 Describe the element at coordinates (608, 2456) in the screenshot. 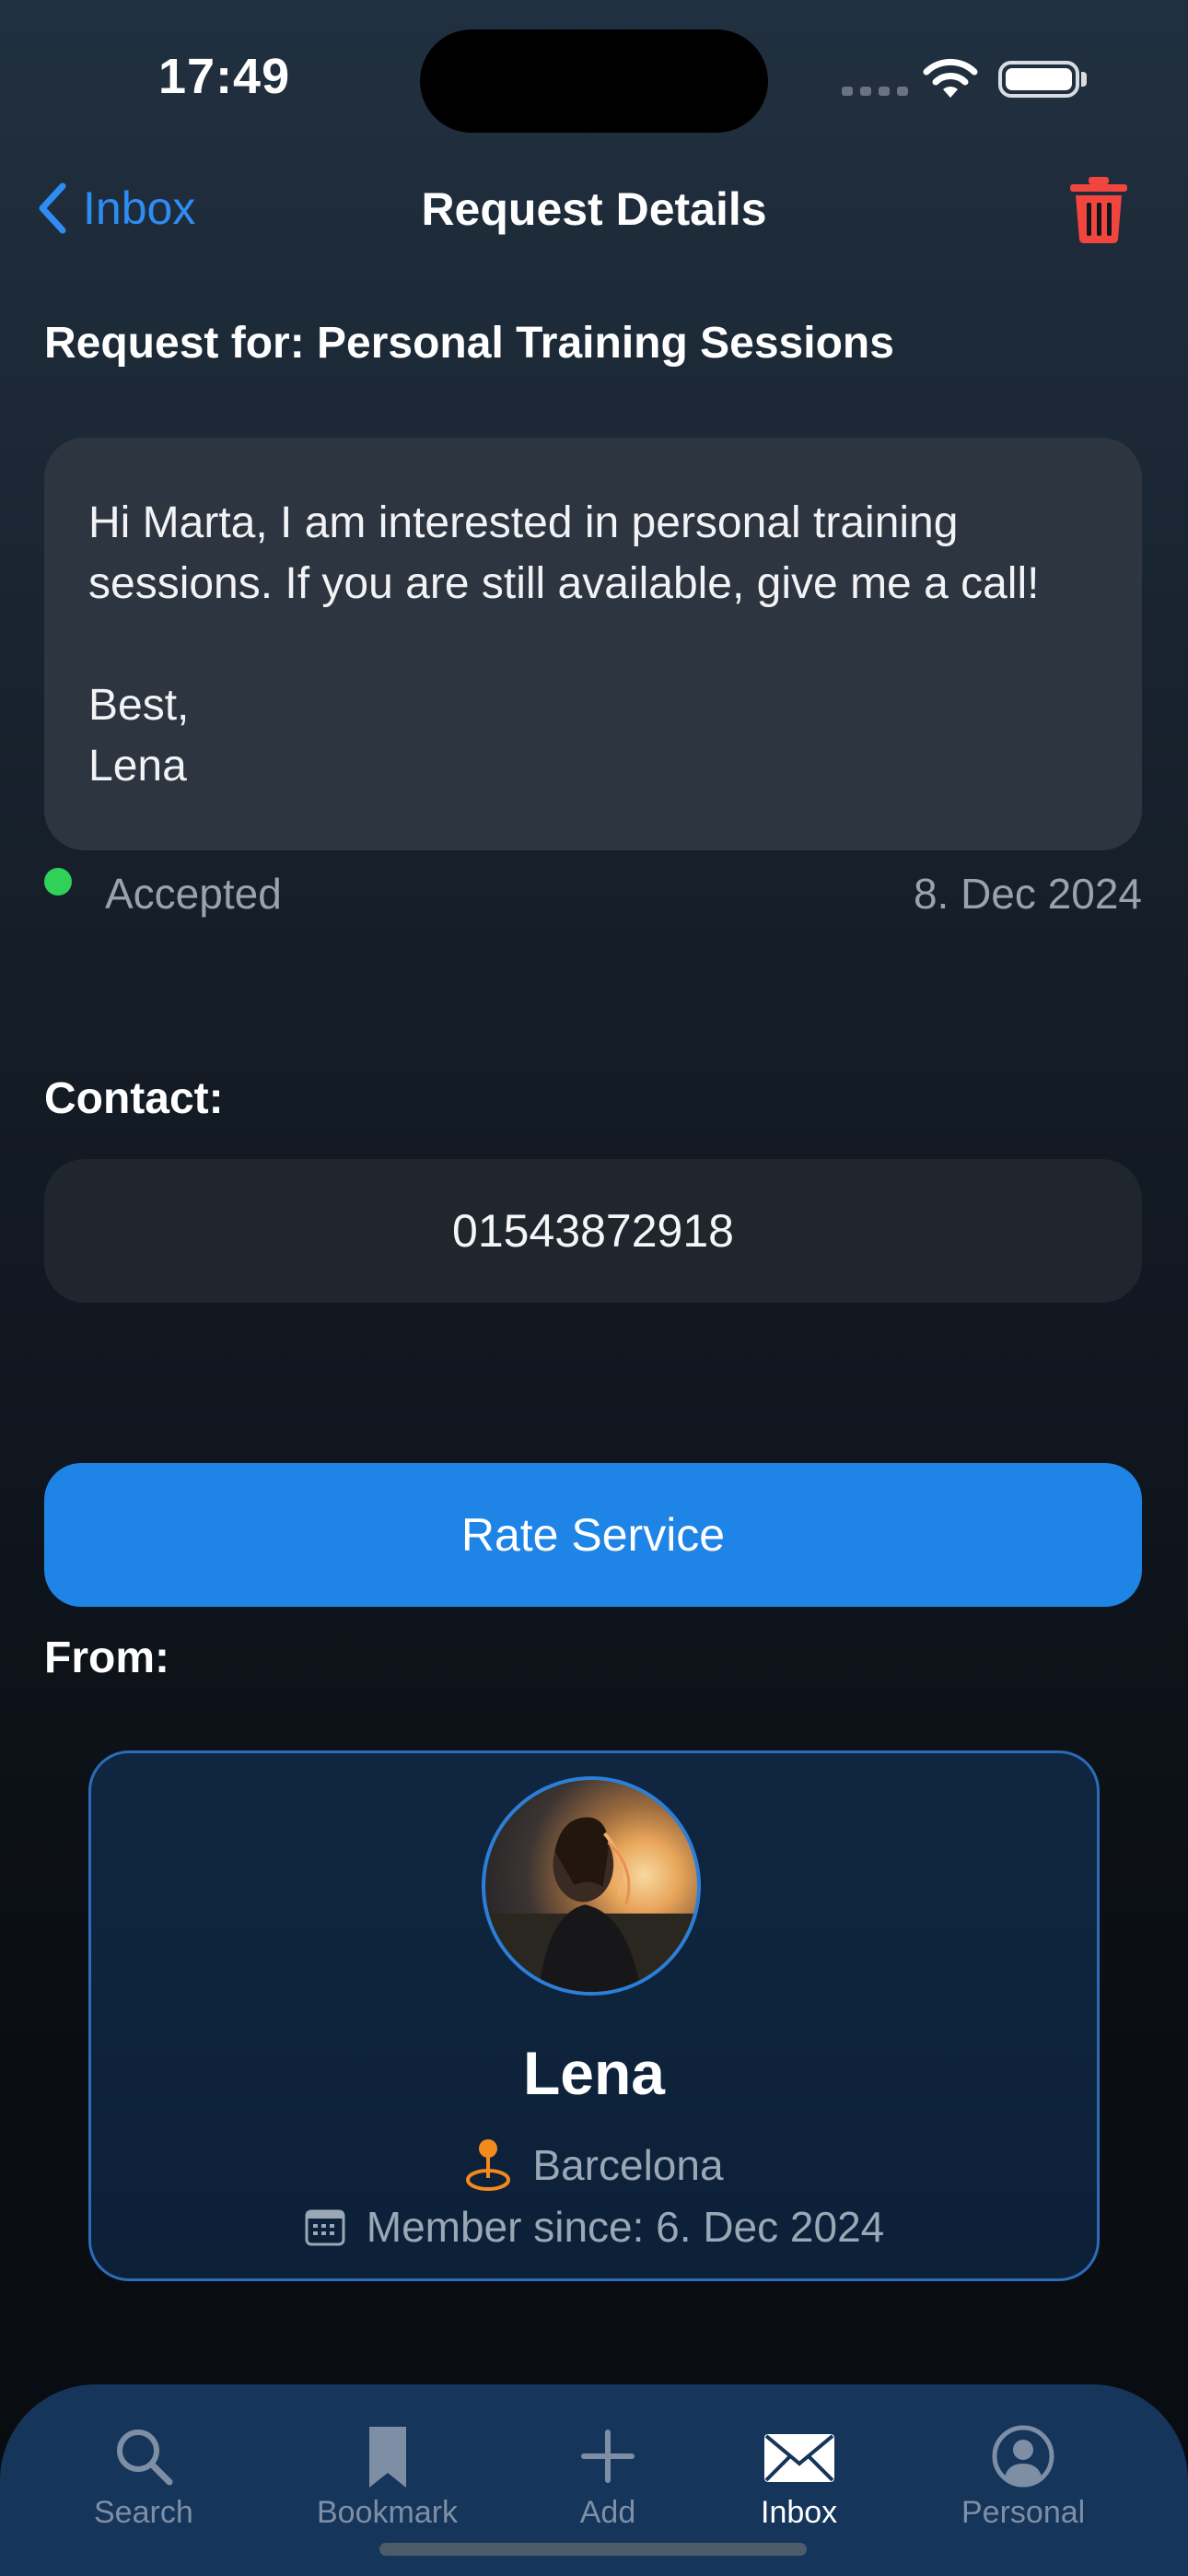

I see `plus-icon` at that location.